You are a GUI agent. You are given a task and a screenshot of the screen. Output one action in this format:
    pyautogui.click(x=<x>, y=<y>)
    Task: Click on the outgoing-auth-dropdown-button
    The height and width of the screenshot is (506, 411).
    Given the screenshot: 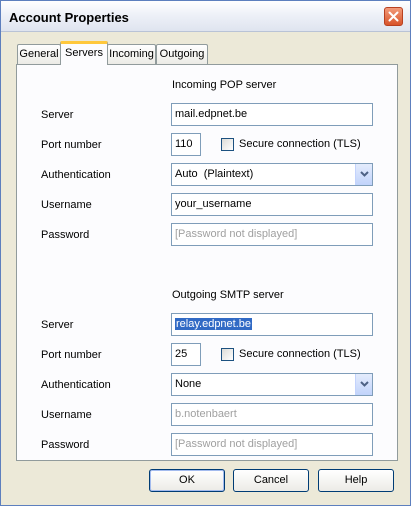 What is the action you would take?
    pyautogui.click(x=363, y=384)
    